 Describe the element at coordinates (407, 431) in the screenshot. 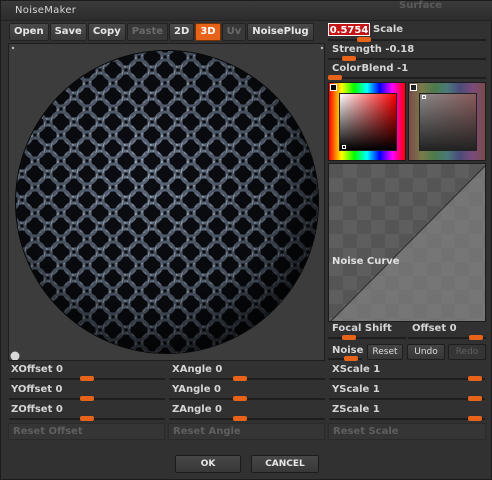

I see `reset-scale-button: Reset Scale` at that location.